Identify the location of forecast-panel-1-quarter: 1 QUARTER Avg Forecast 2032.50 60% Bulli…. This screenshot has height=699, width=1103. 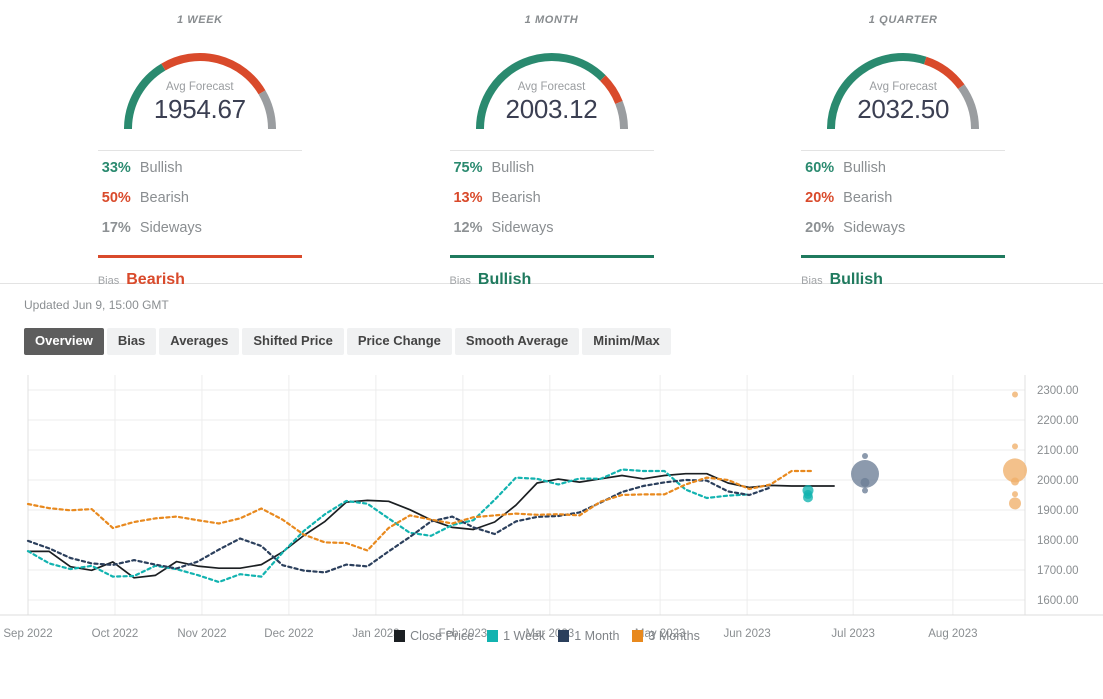
(903, 144).